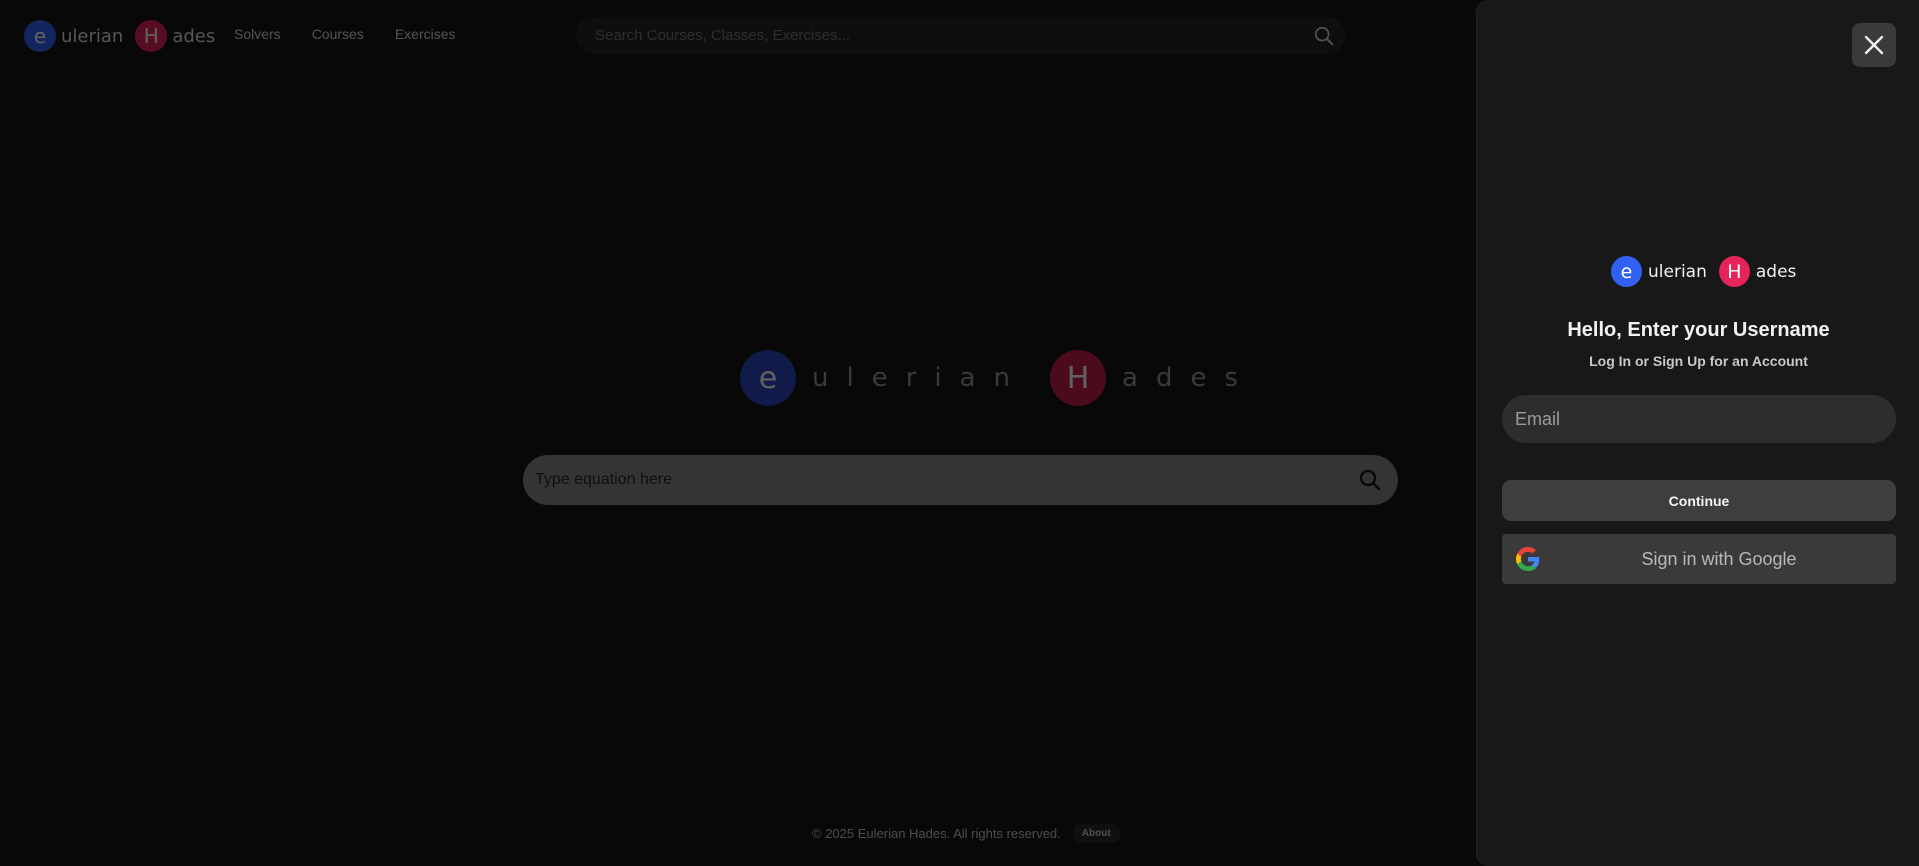 This screenshot has width=1919, height=866. Describe the element at coordinates (1699, 500) in the screenshot. I see `continue-button: Continue` at that location.